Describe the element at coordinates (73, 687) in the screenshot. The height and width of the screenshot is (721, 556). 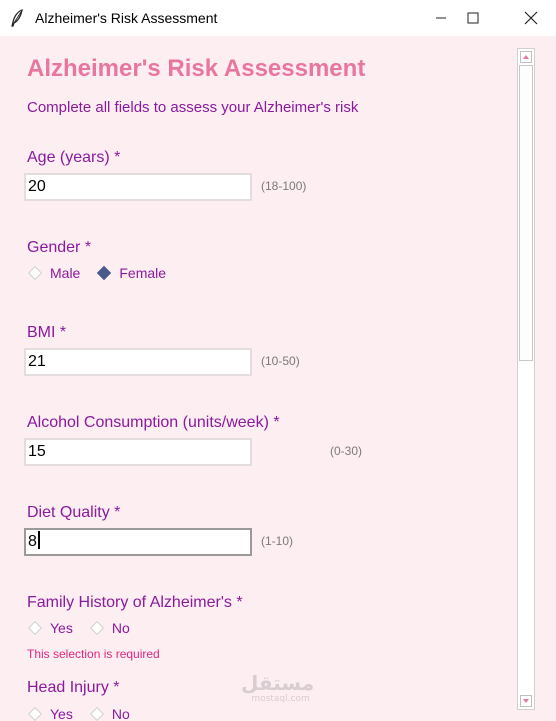
I see `head-injury-label: Head Injury *` at that location.